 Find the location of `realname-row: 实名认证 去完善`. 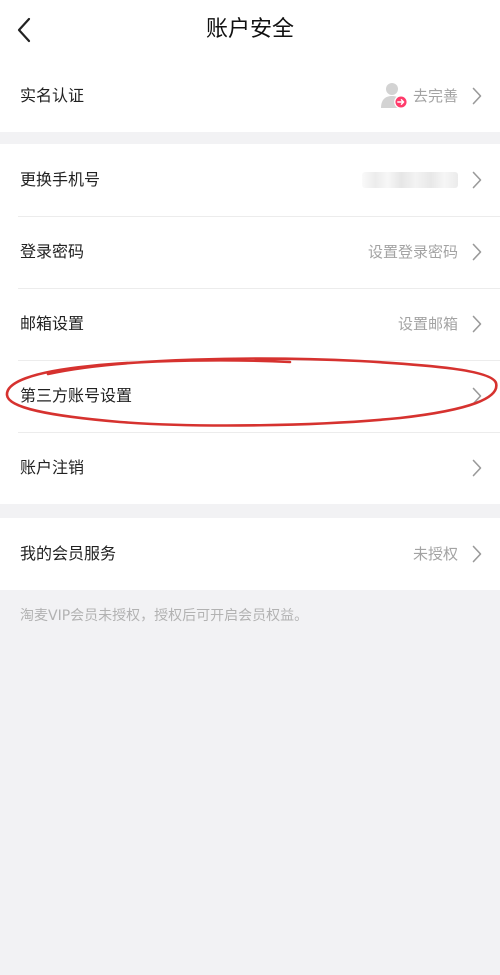

realname-row: 实名认证 去完善 is located at coordinates (250, 96).